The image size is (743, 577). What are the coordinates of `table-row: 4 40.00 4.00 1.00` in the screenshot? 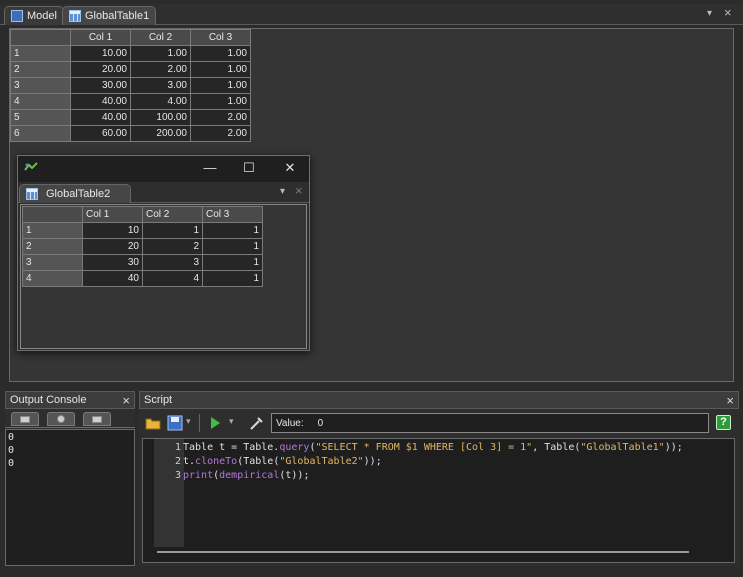 It's located at (130, 101).